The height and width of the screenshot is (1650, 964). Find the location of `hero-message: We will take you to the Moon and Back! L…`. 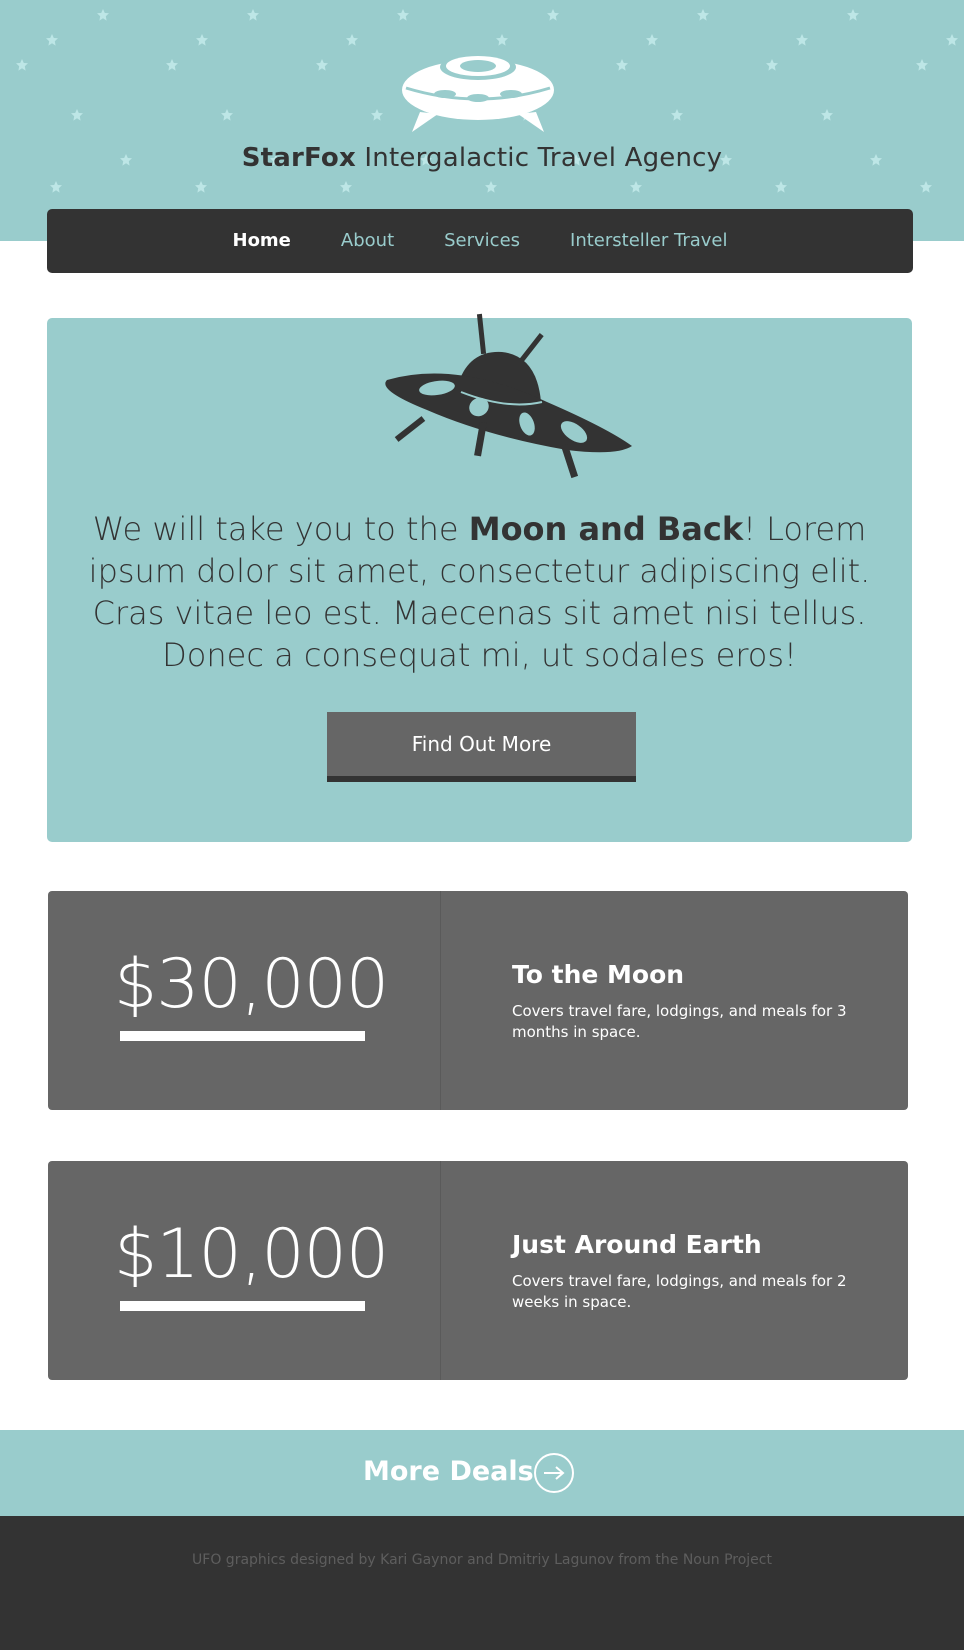

hero-message: We will take you to the Moon and Back! L… is located at coordinates (479, 592).